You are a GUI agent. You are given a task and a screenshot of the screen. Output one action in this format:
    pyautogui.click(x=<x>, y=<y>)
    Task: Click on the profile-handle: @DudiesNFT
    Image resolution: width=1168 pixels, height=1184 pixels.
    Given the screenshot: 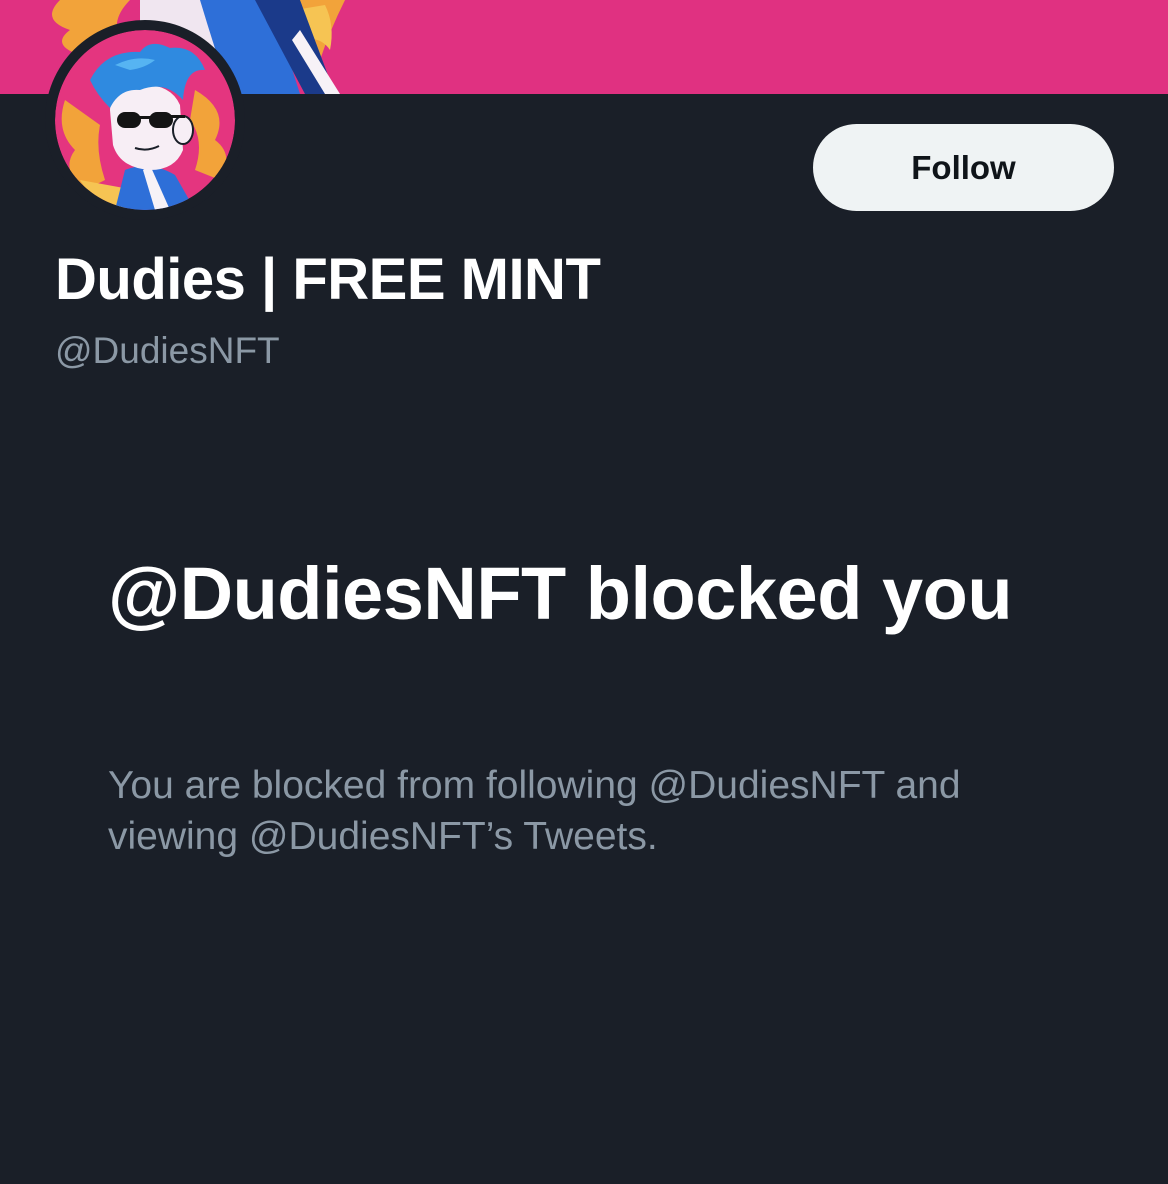 What is the action you would take?
    pyautogui.click(x=167, y=350)
    